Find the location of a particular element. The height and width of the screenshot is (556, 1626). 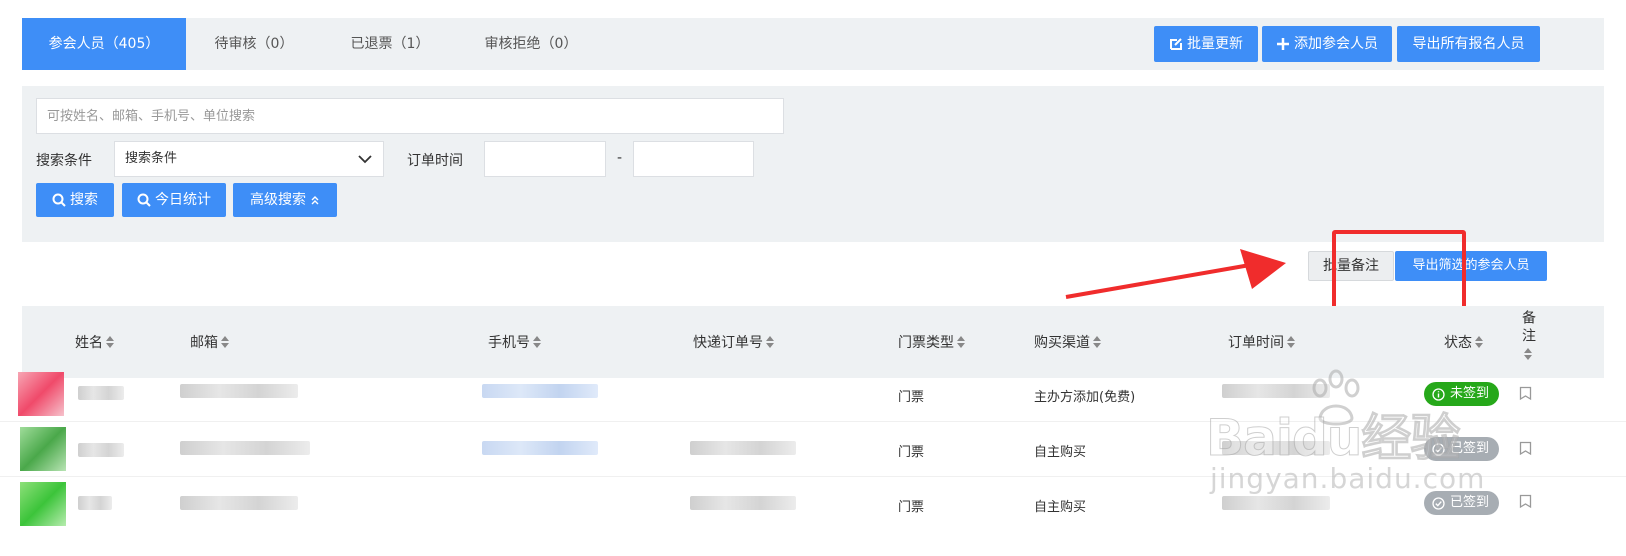

column-header-status: 状态 is located at coordinates (1463, 342).